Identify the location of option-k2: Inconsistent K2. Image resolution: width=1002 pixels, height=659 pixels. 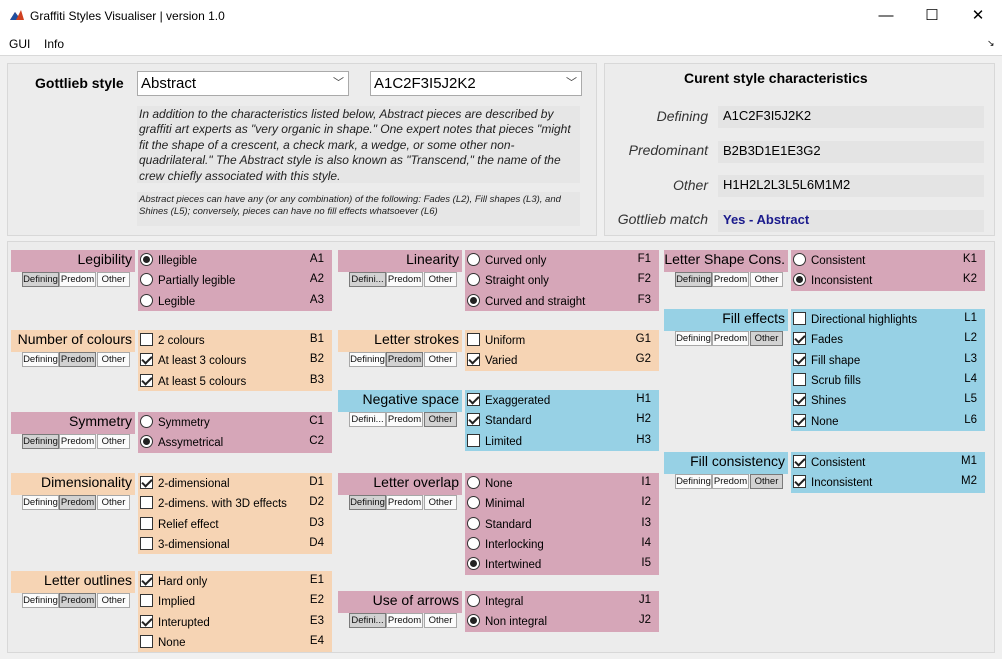
(888, 282).